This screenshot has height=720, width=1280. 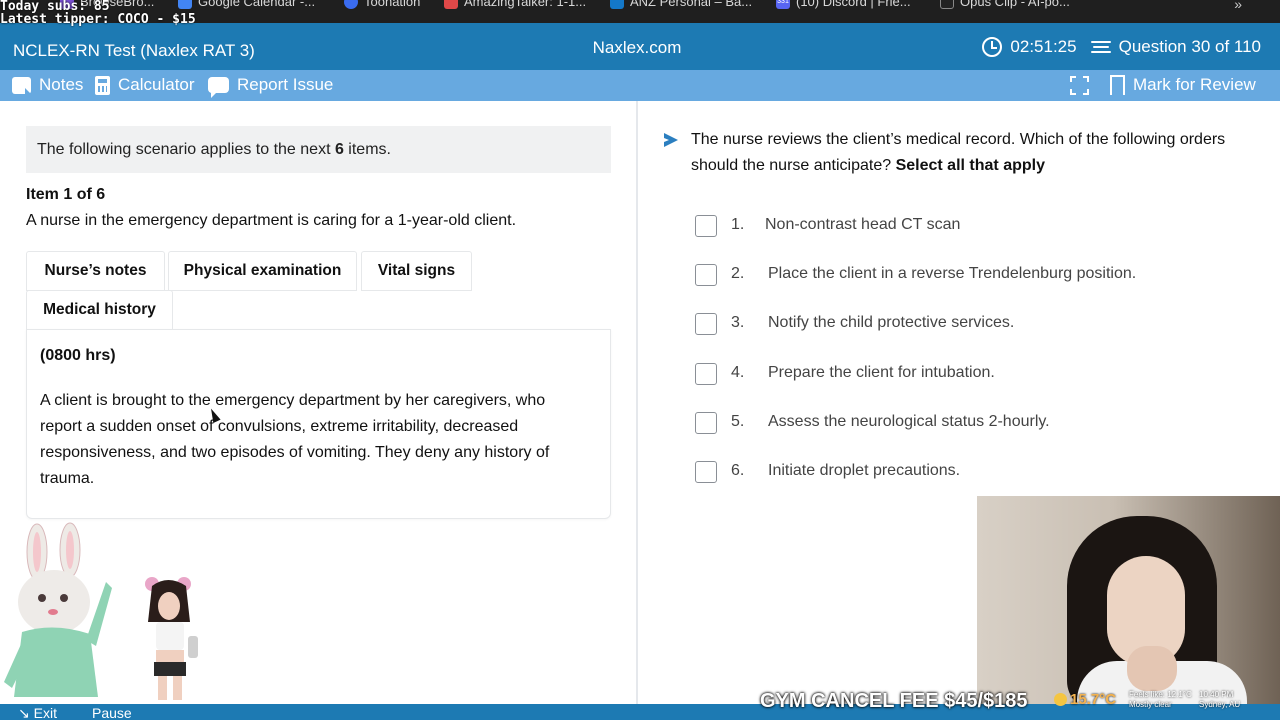 I want to click on option-number: 3., so click(x=738, y=322).